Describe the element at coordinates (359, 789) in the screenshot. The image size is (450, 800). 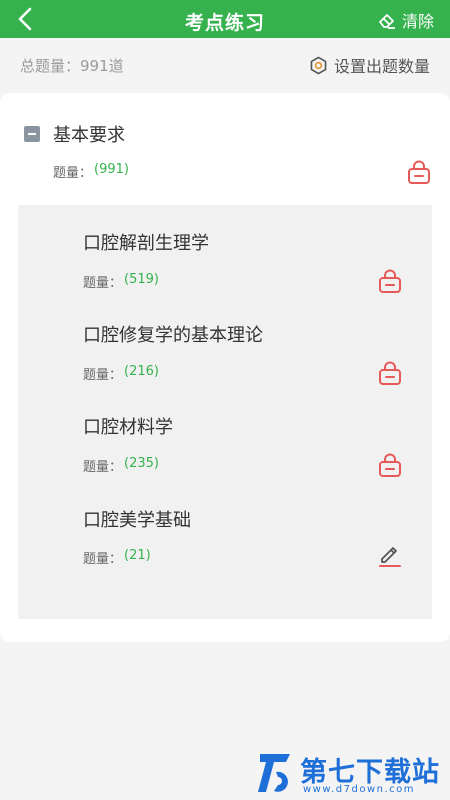
I see `watermark-url: www.d7down.com` at that location.